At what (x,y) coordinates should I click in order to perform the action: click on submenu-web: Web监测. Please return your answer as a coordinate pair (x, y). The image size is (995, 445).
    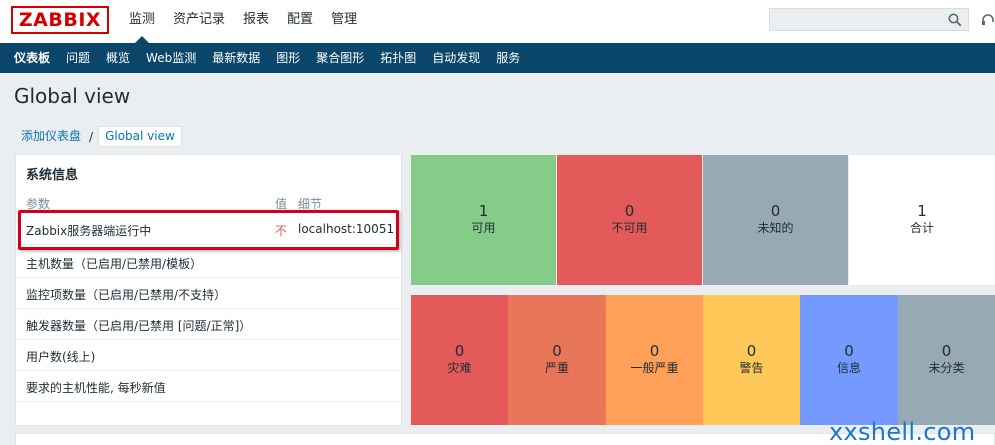
    Looking at the image, I should click on (171, 58).